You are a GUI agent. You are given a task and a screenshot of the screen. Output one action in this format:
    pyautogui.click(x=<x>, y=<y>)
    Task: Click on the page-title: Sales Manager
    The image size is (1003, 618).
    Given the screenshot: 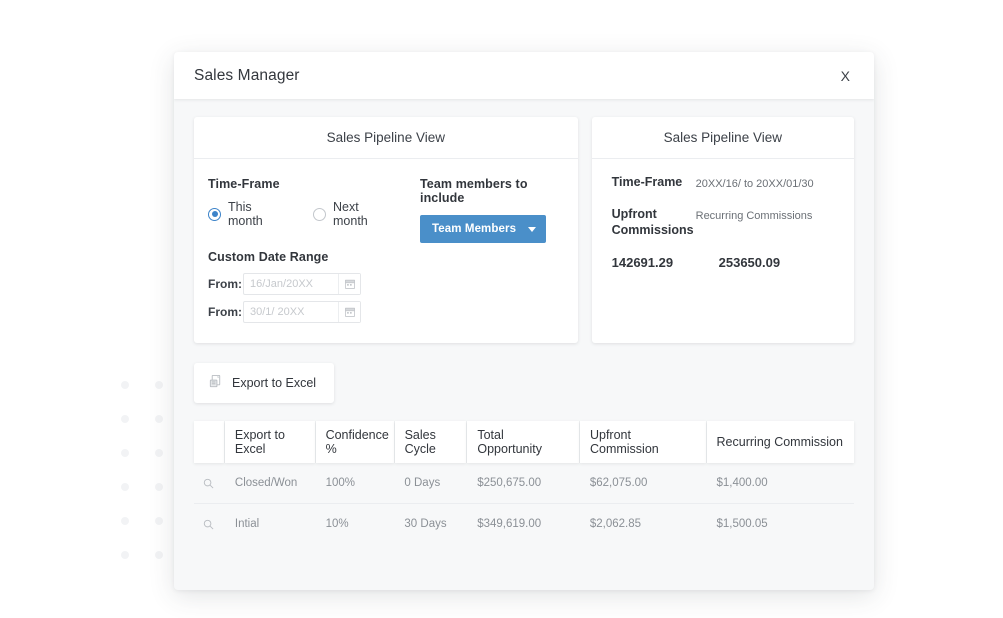 What is the action you would take?
    pyautogui.click(x=247, y=75)
    